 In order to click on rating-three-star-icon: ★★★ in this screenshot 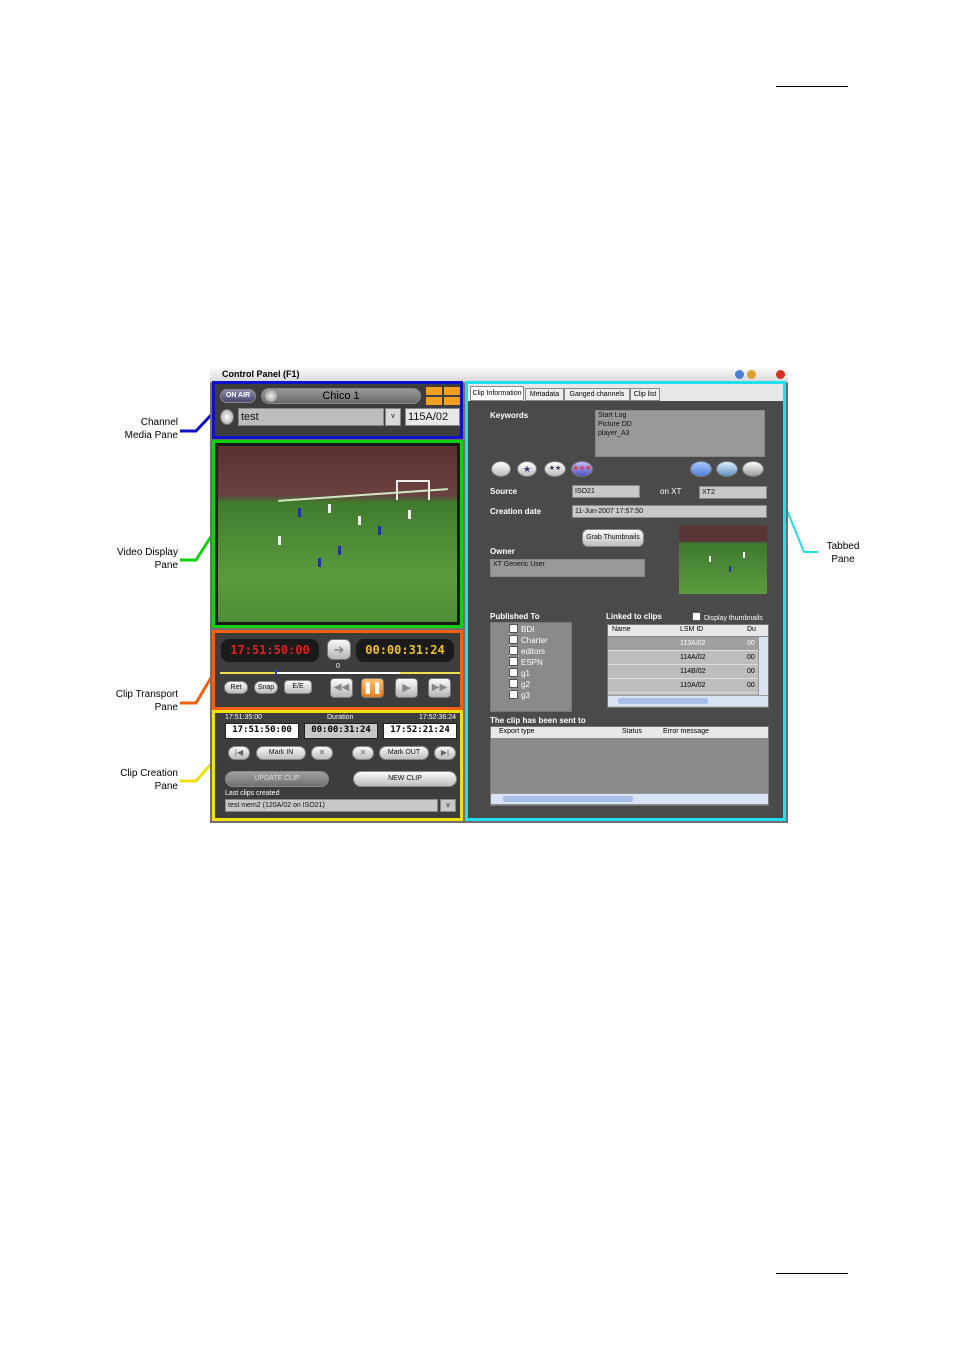, I will do `click(582, 469)`.